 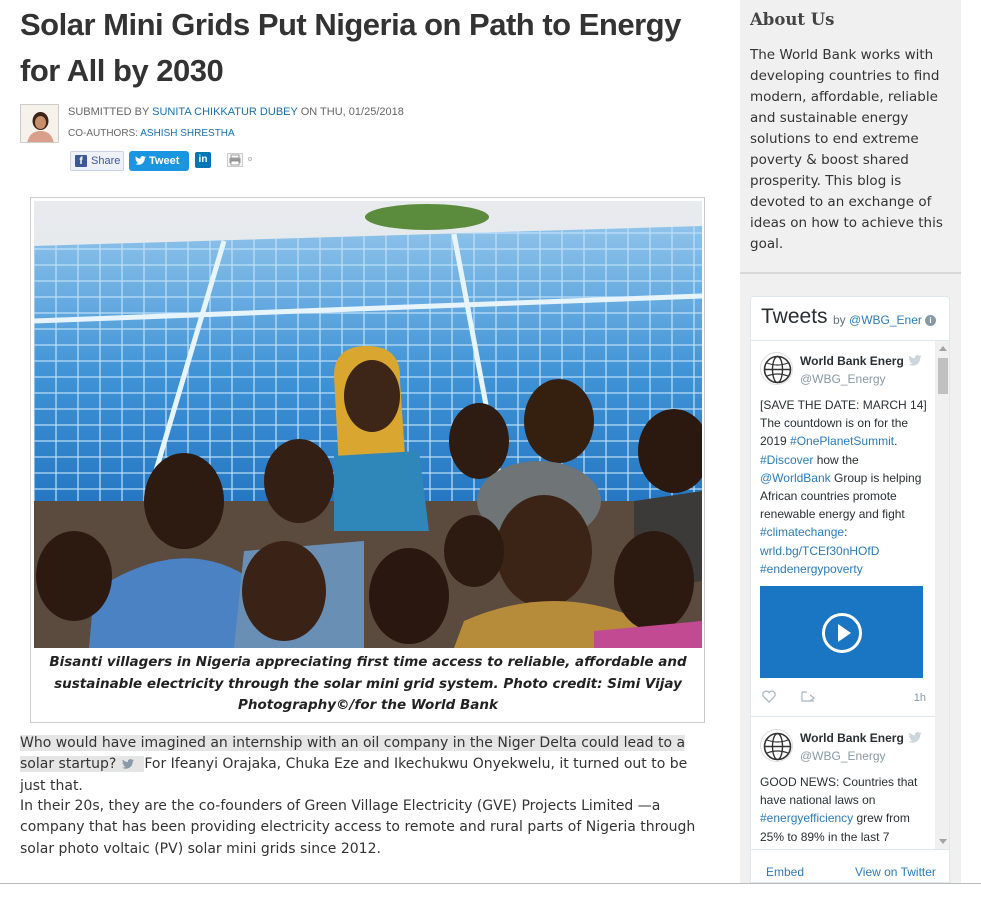 What do you see at coordinates (943, 348) in the screenshot?
I see `scroll-up-arrow` at bounding box center [943, 348].